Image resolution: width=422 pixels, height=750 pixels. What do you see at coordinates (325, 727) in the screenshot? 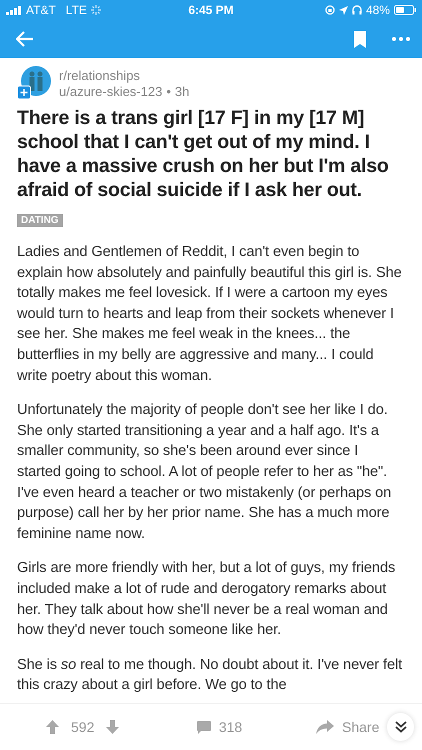
I see `share-arrow-icon` at bounding box center [325, 727].